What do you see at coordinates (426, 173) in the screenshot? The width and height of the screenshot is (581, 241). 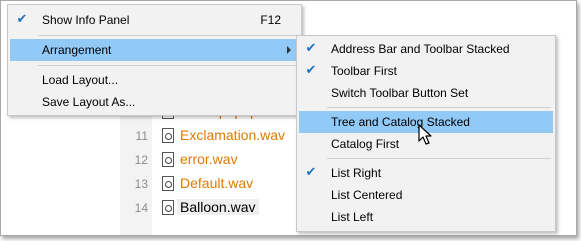 I see `menu-item-list-right: ✔ List Right` at bounding box center [426, 173].